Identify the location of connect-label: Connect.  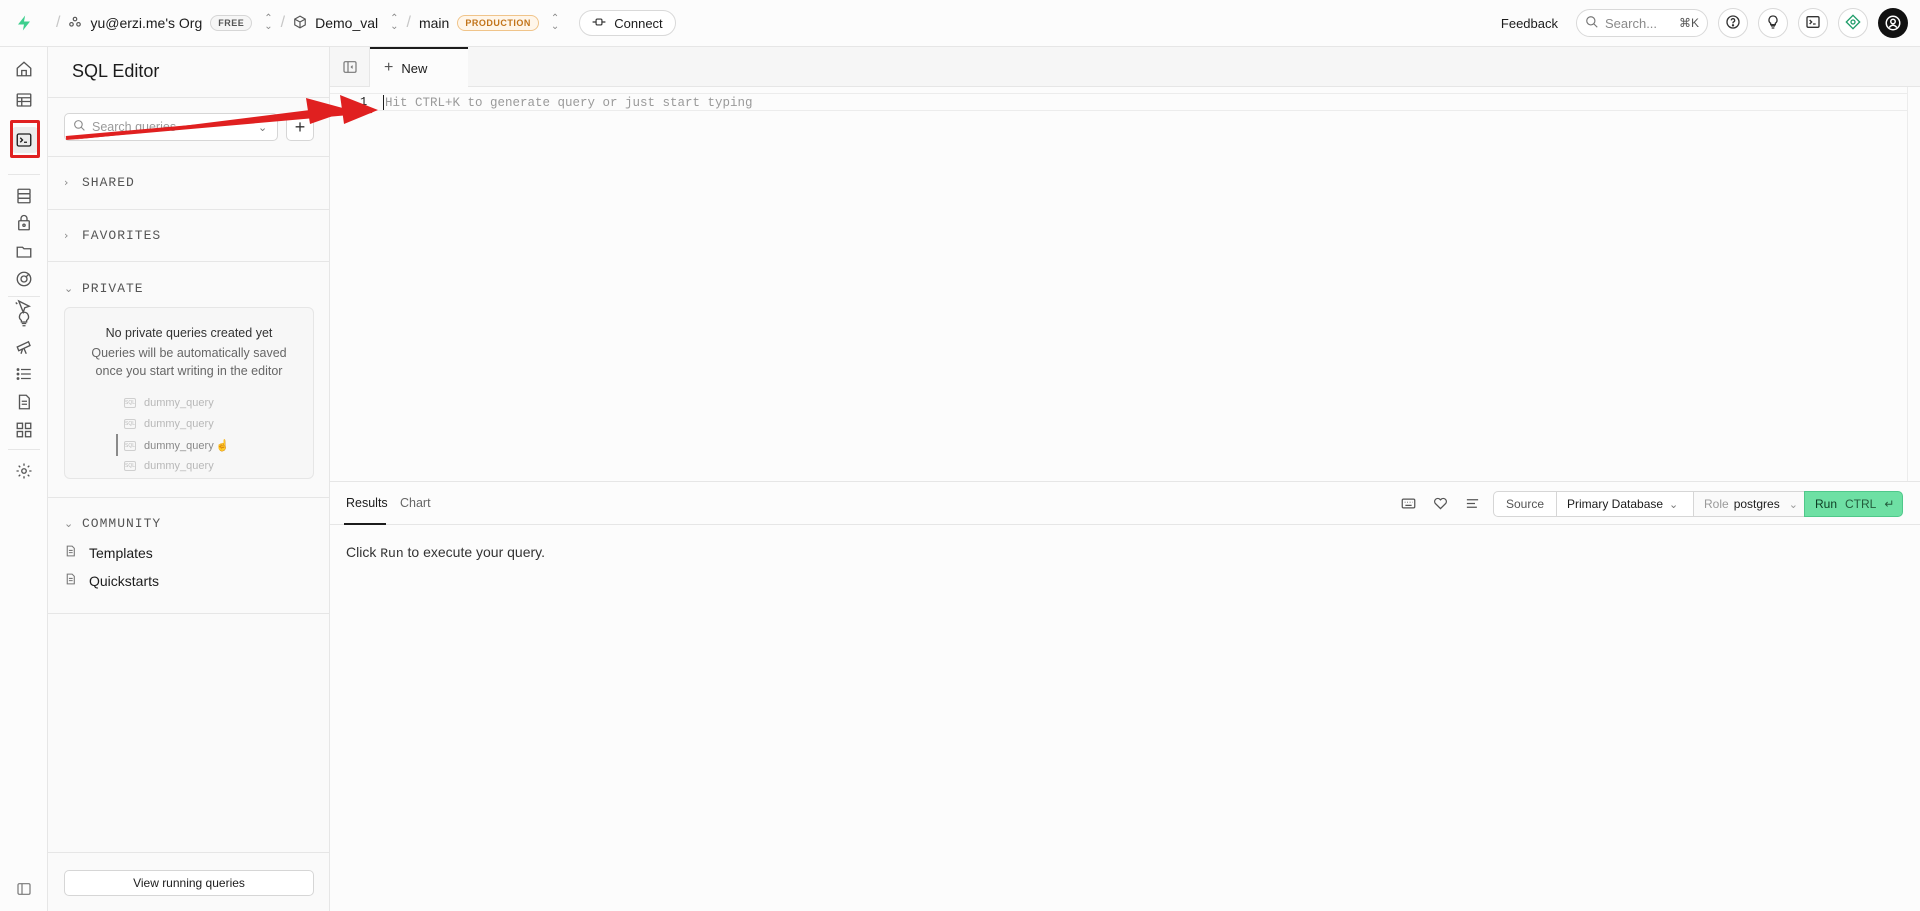
(638, 23).